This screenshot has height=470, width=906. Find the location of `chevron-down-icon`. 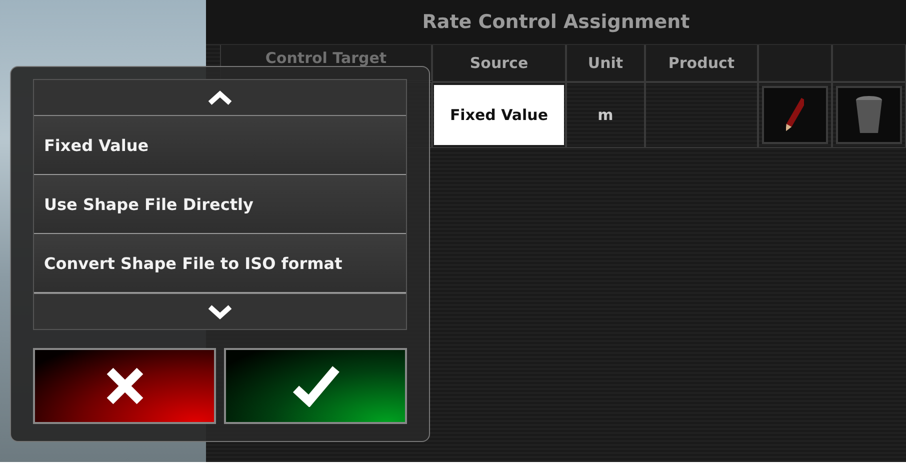

chevron-down-icon is located at coordinates (220, 312).